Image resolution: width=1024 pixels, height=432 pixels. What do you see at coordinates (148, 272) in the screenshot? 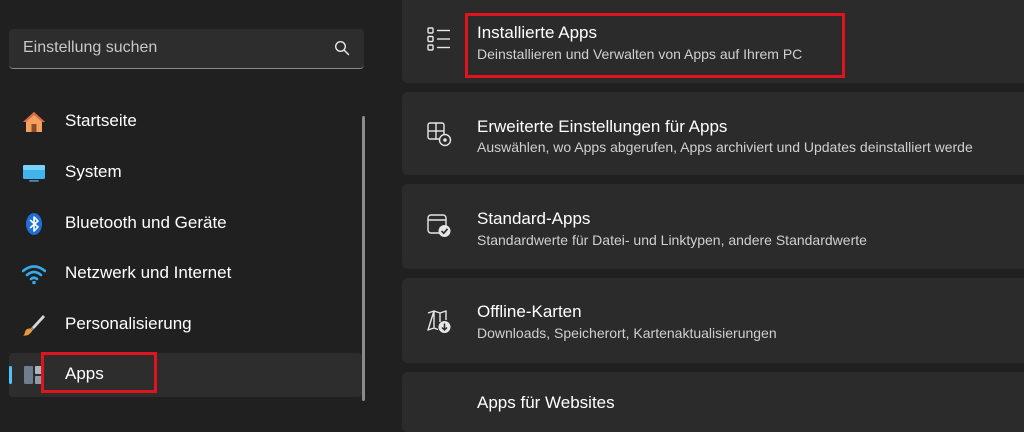
I see `sidebar-item-label: Netzwerk und Internet` at bounding box center [148, 272].